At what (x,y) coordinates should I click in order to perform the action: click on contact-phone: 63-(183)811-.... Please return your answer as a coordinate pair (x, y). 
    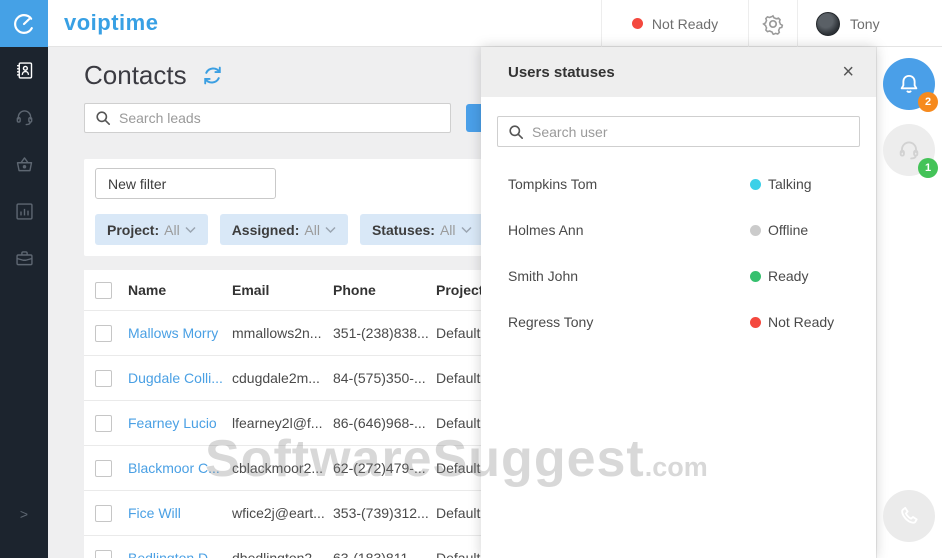
    Looking at the image, I should click on (379, 554).